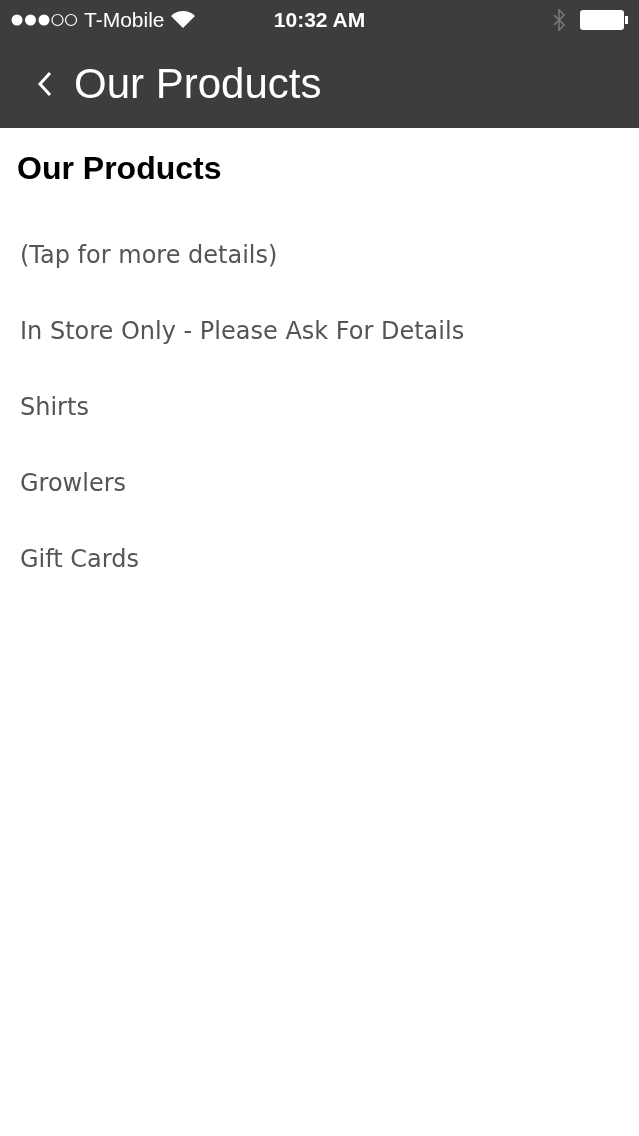  I want to click on bluetooth-icon, so click(559, 20).